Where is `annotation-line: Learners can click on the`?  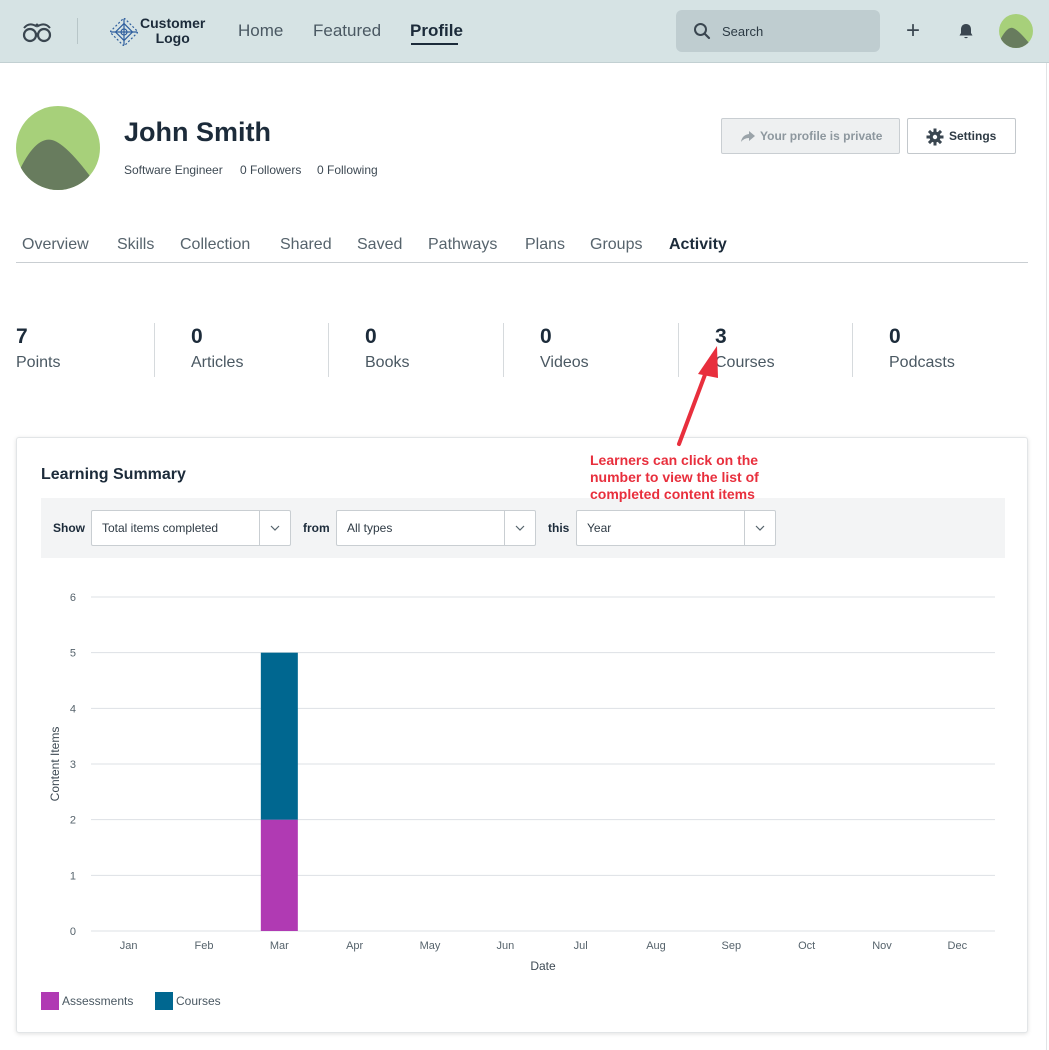 annotation-line: Learners can click on the is located at coordinates (674, 460).